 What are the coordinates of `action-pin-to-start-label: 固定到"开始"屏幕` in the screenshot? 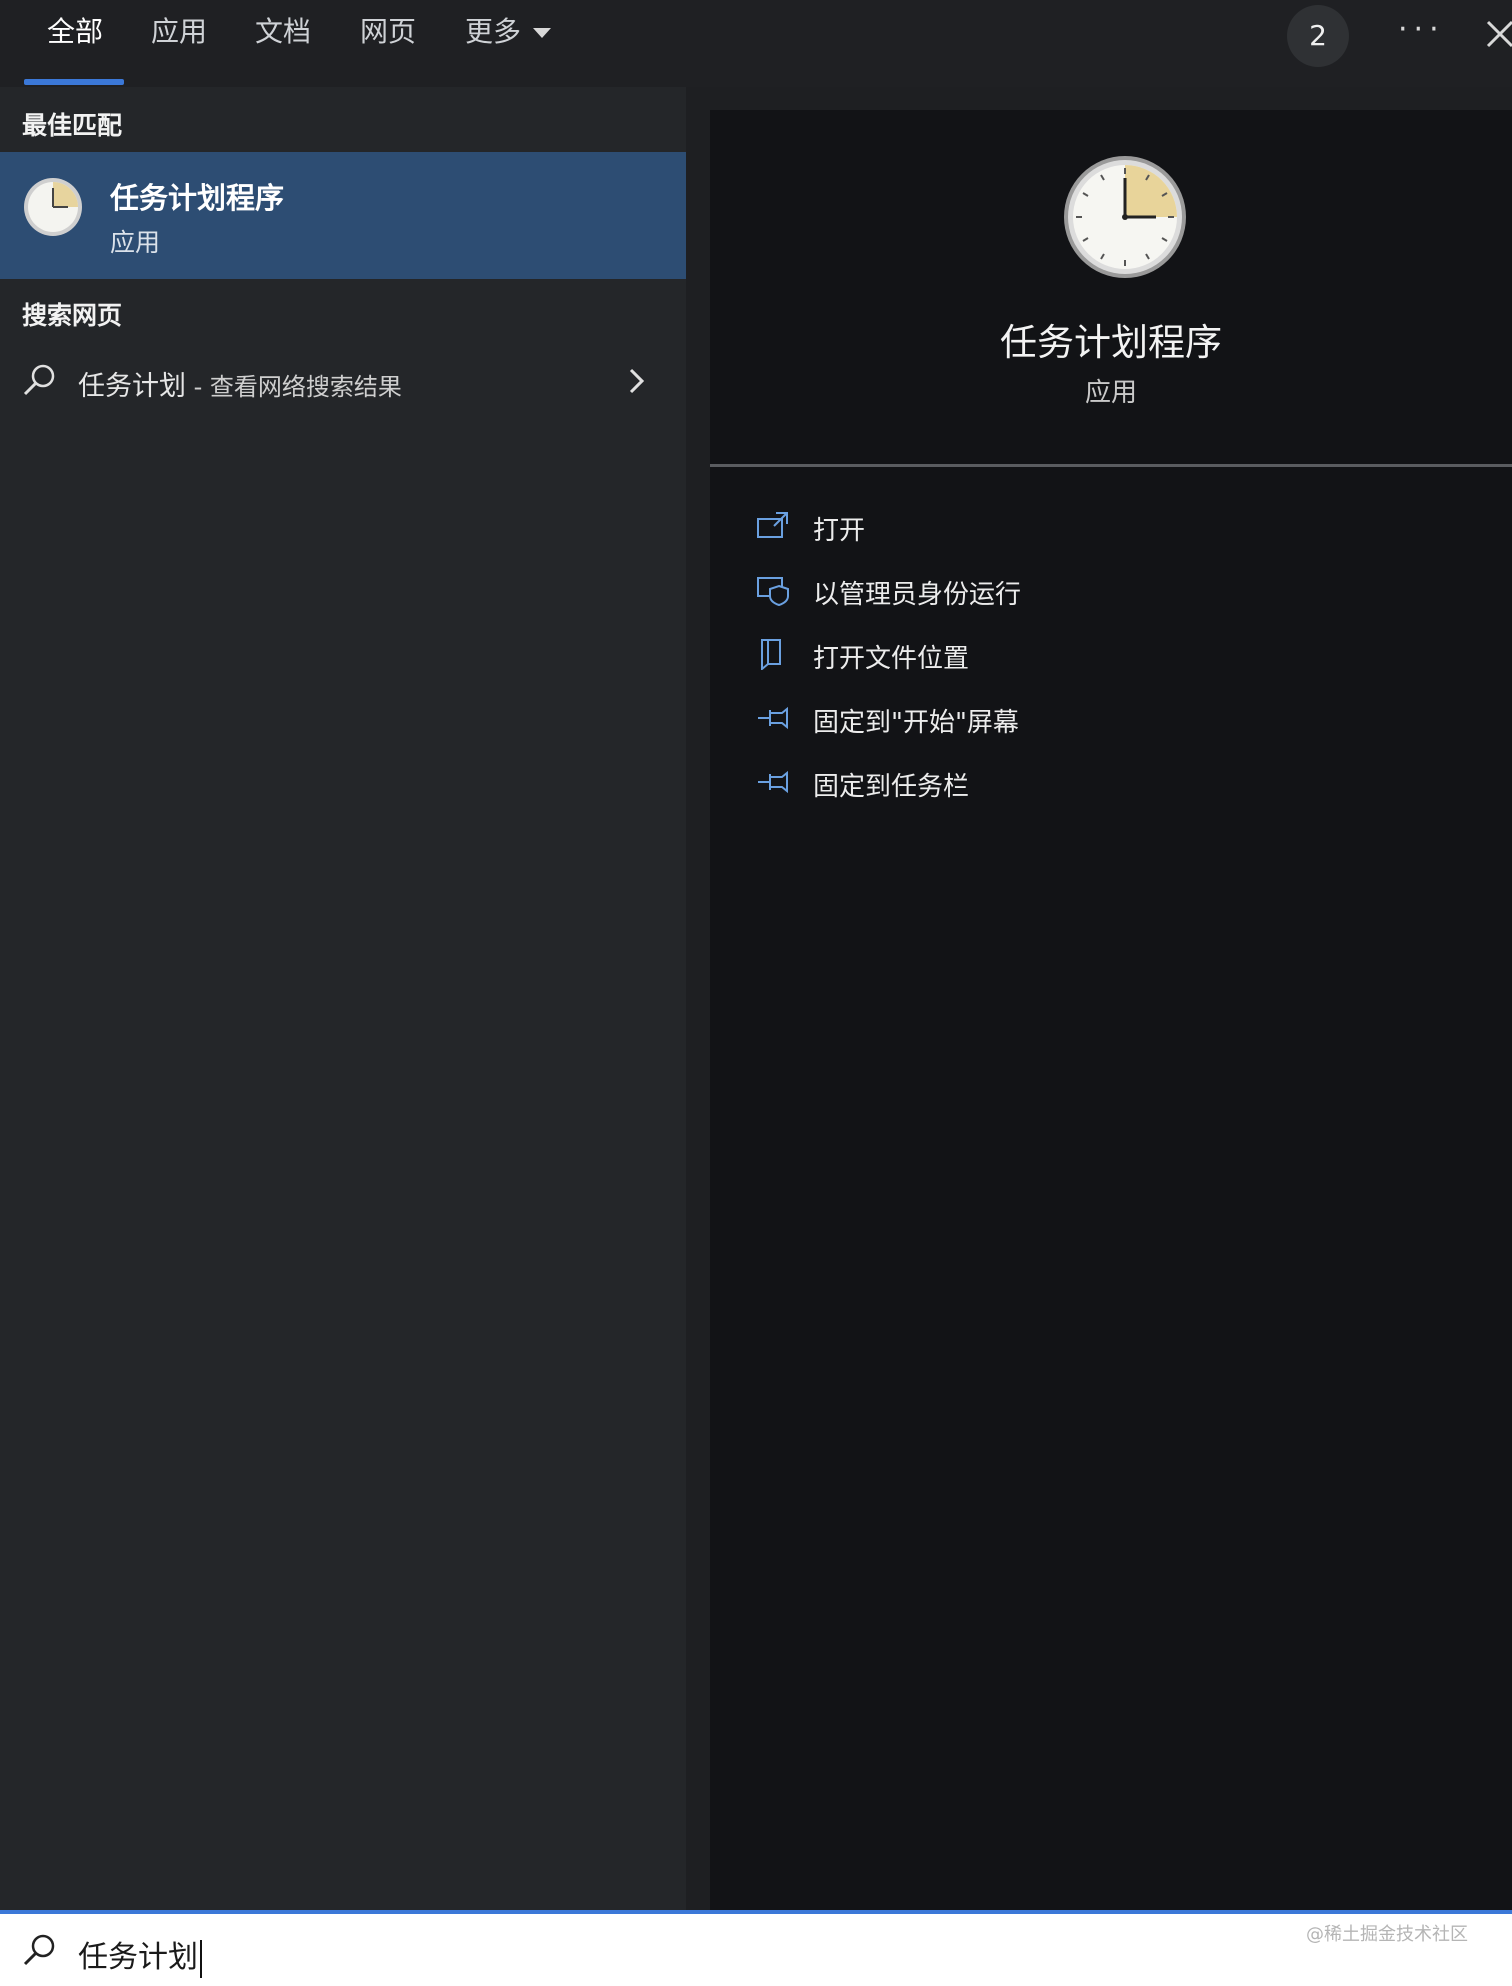 It's located at (916, 723).